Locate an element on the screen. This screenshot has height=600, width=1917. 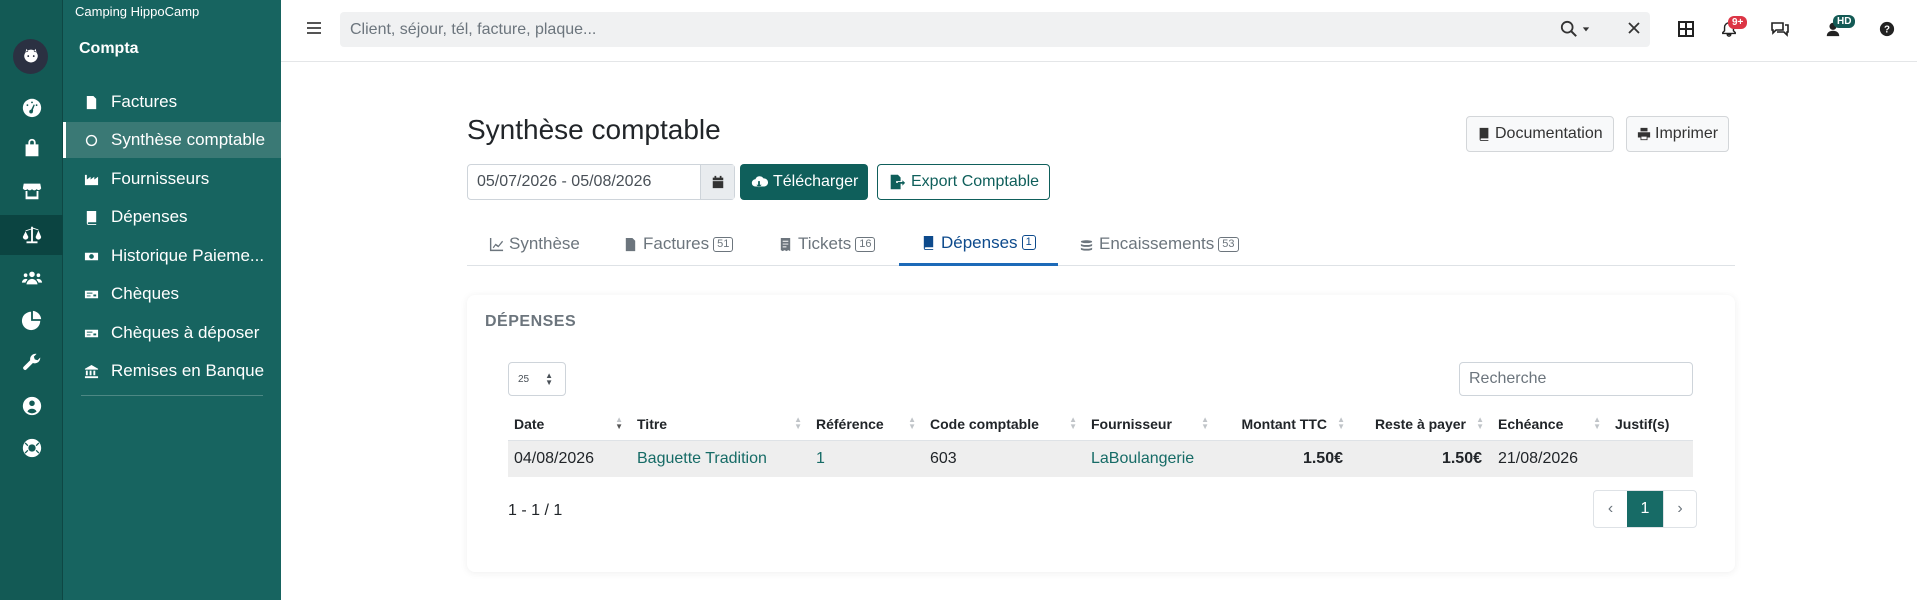
cell-reste-a-payer: 1.50€ is located at coordinates (1422, 458).